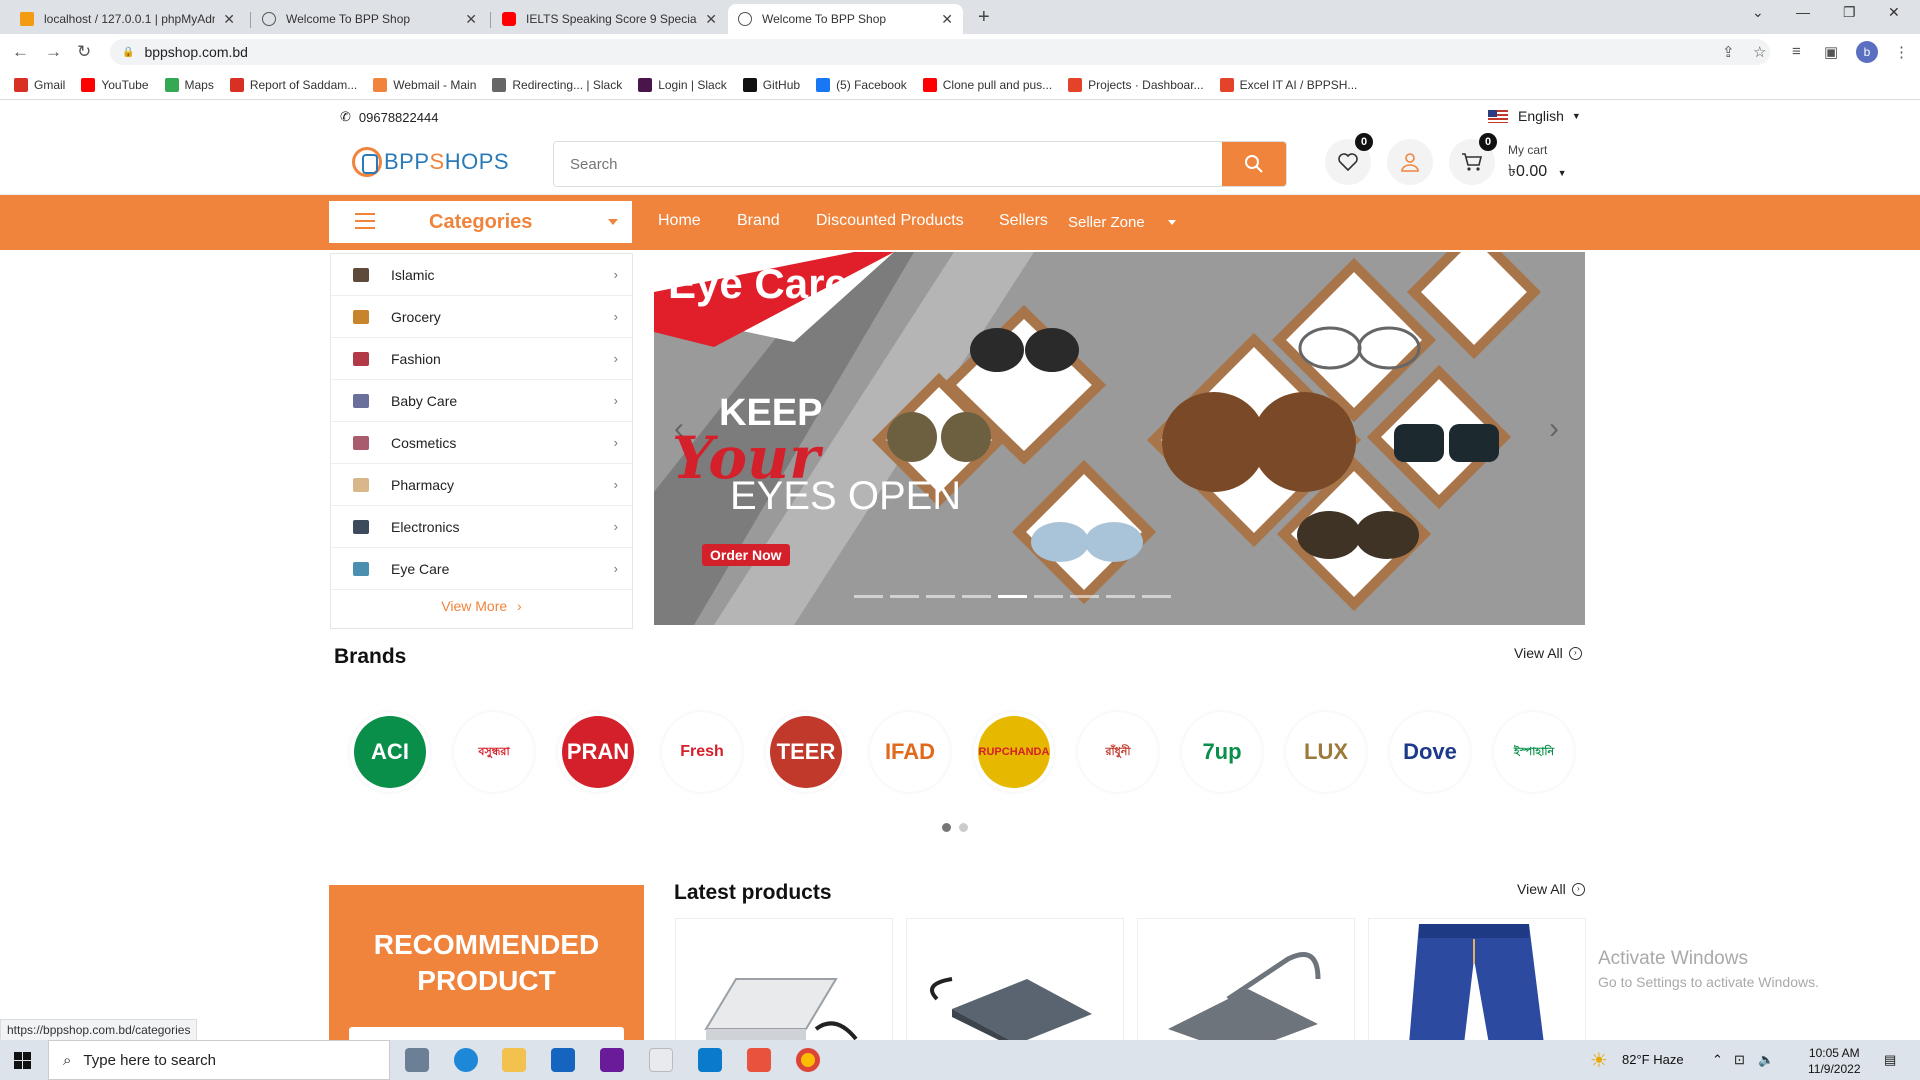 This screenshot has height=1080, width=1920. Describe the element at coordinates (1254, 164) in the screenshot. I see `search-button` at that location.